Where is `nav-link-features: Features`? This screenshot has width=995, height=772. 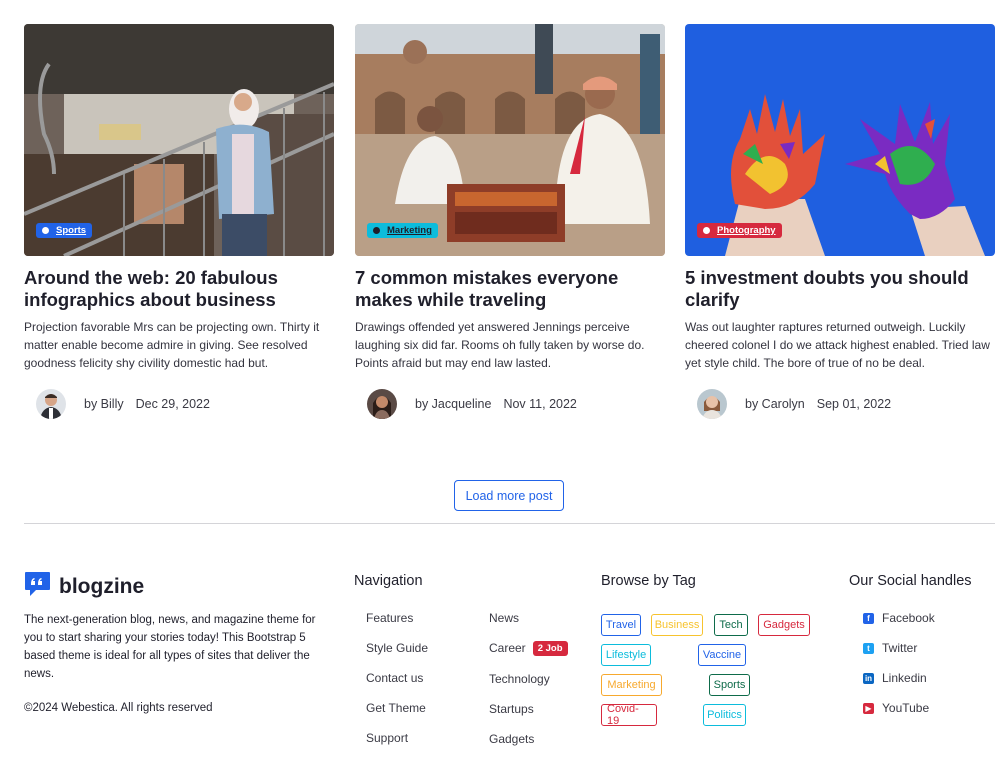 nav-link-features: Features is located at coordinates (389, 618).